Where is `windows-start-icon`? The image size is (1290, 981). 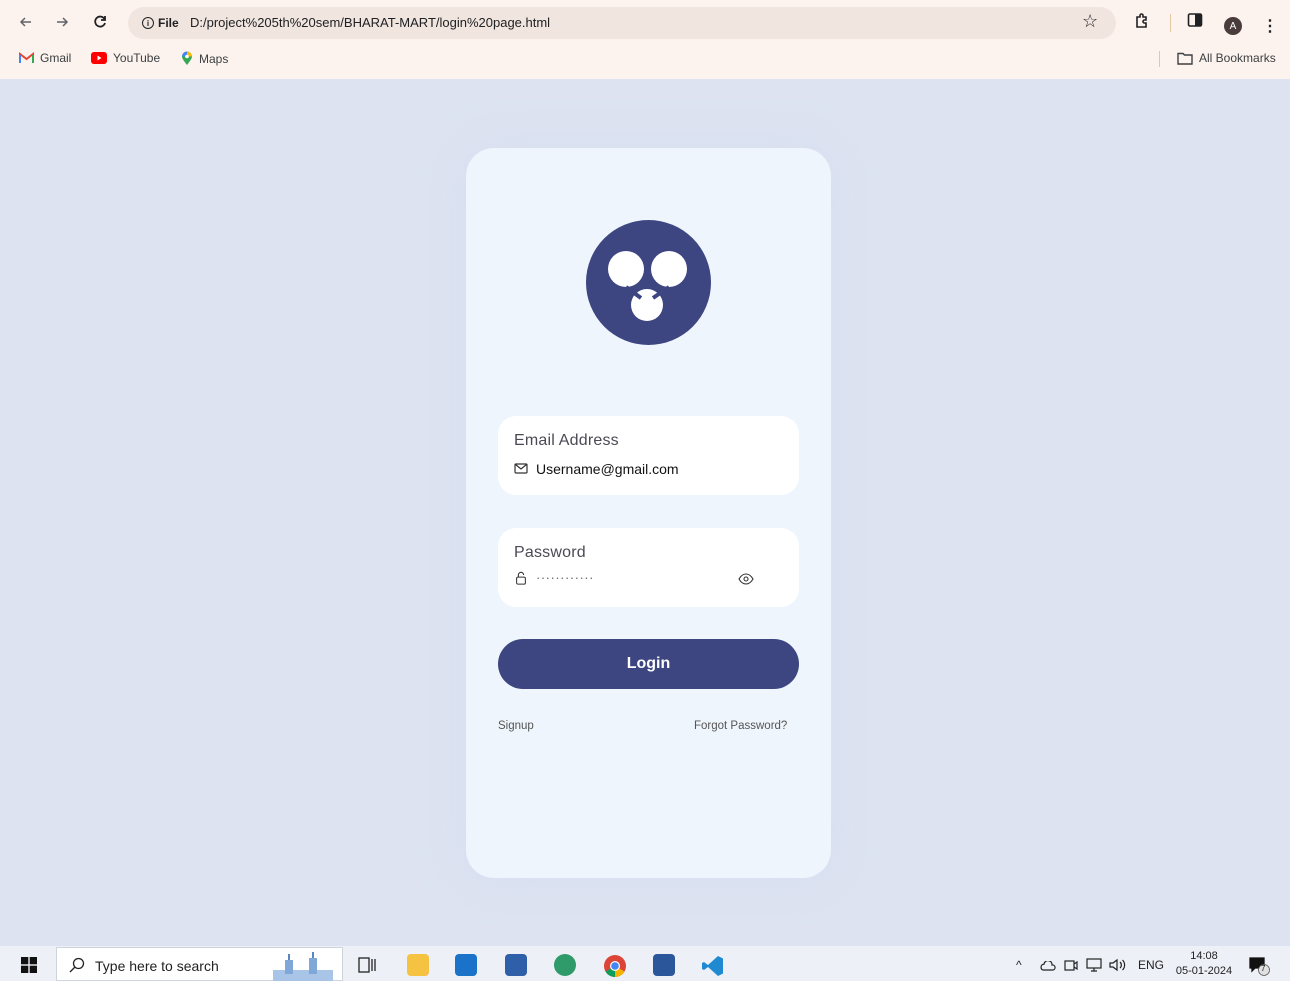 windows-start-icon is located at coordinates (29, 965).